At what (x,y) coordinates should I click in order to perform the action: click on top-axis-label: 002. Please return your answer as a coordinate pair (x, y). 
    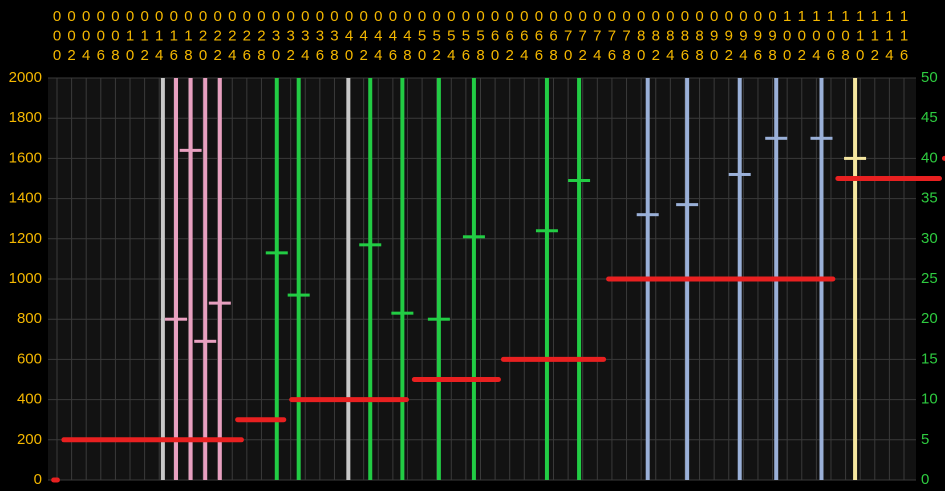
    Looking at the image, I should click on (71, 36).